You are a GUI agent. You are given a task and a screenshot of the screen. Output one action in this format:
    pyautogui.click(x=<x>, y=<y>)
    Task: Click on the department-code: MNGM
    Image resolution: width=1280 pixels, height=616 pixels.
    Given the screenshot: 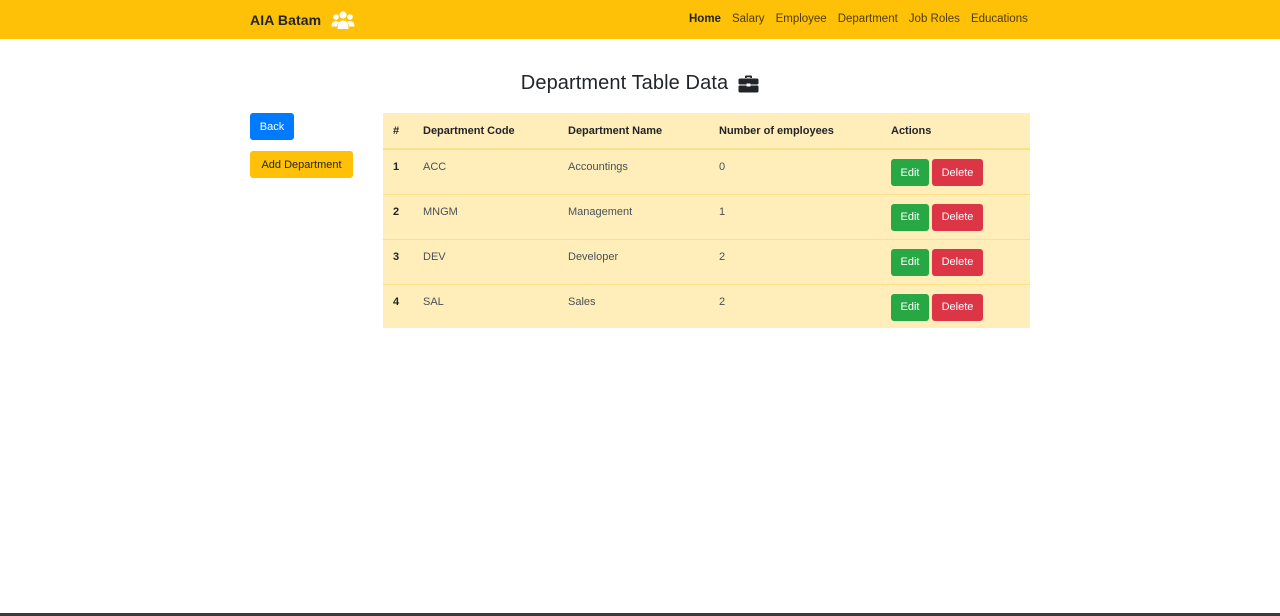 What is the action you would take?
    pyautogui.click(x=495, y=216)
    